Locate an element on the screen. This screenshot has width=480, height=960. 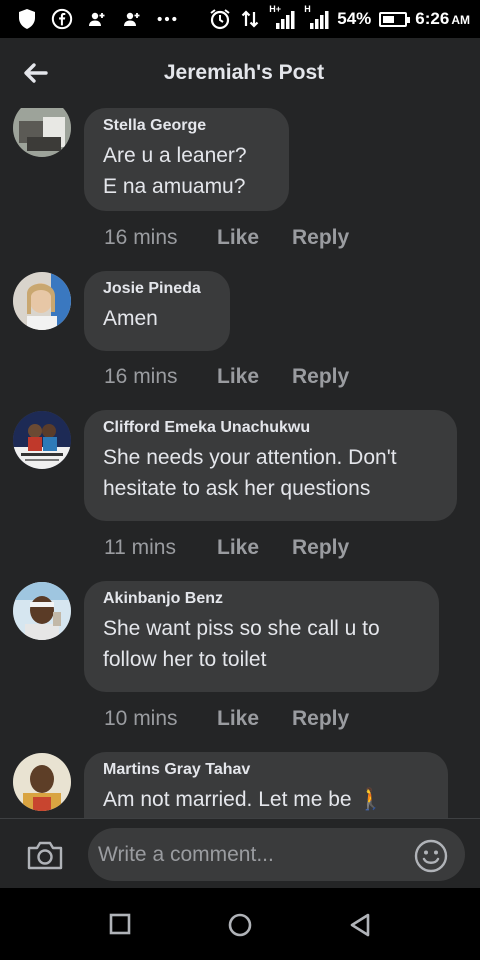
comment-timestamp: 11 mins is located at coordinates (160, 548).